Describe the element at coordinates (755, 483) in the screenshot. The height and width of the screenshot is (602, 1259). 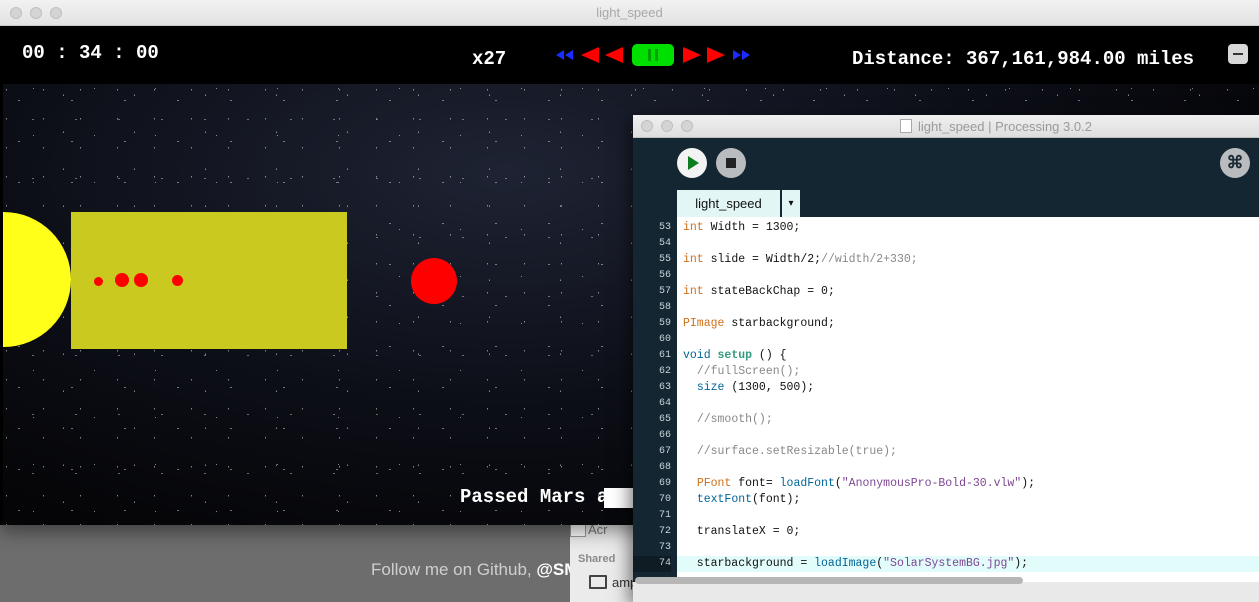
I see `code-token: font=` at that location.